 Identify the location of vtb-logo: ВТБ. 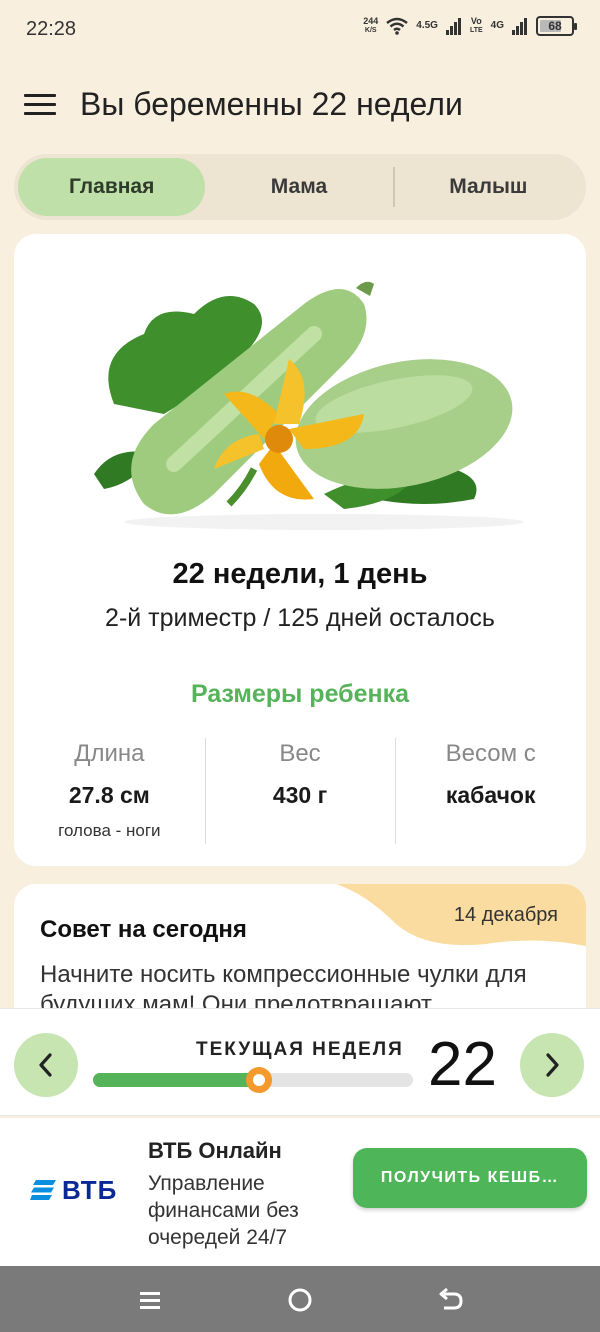
(75, 1190).